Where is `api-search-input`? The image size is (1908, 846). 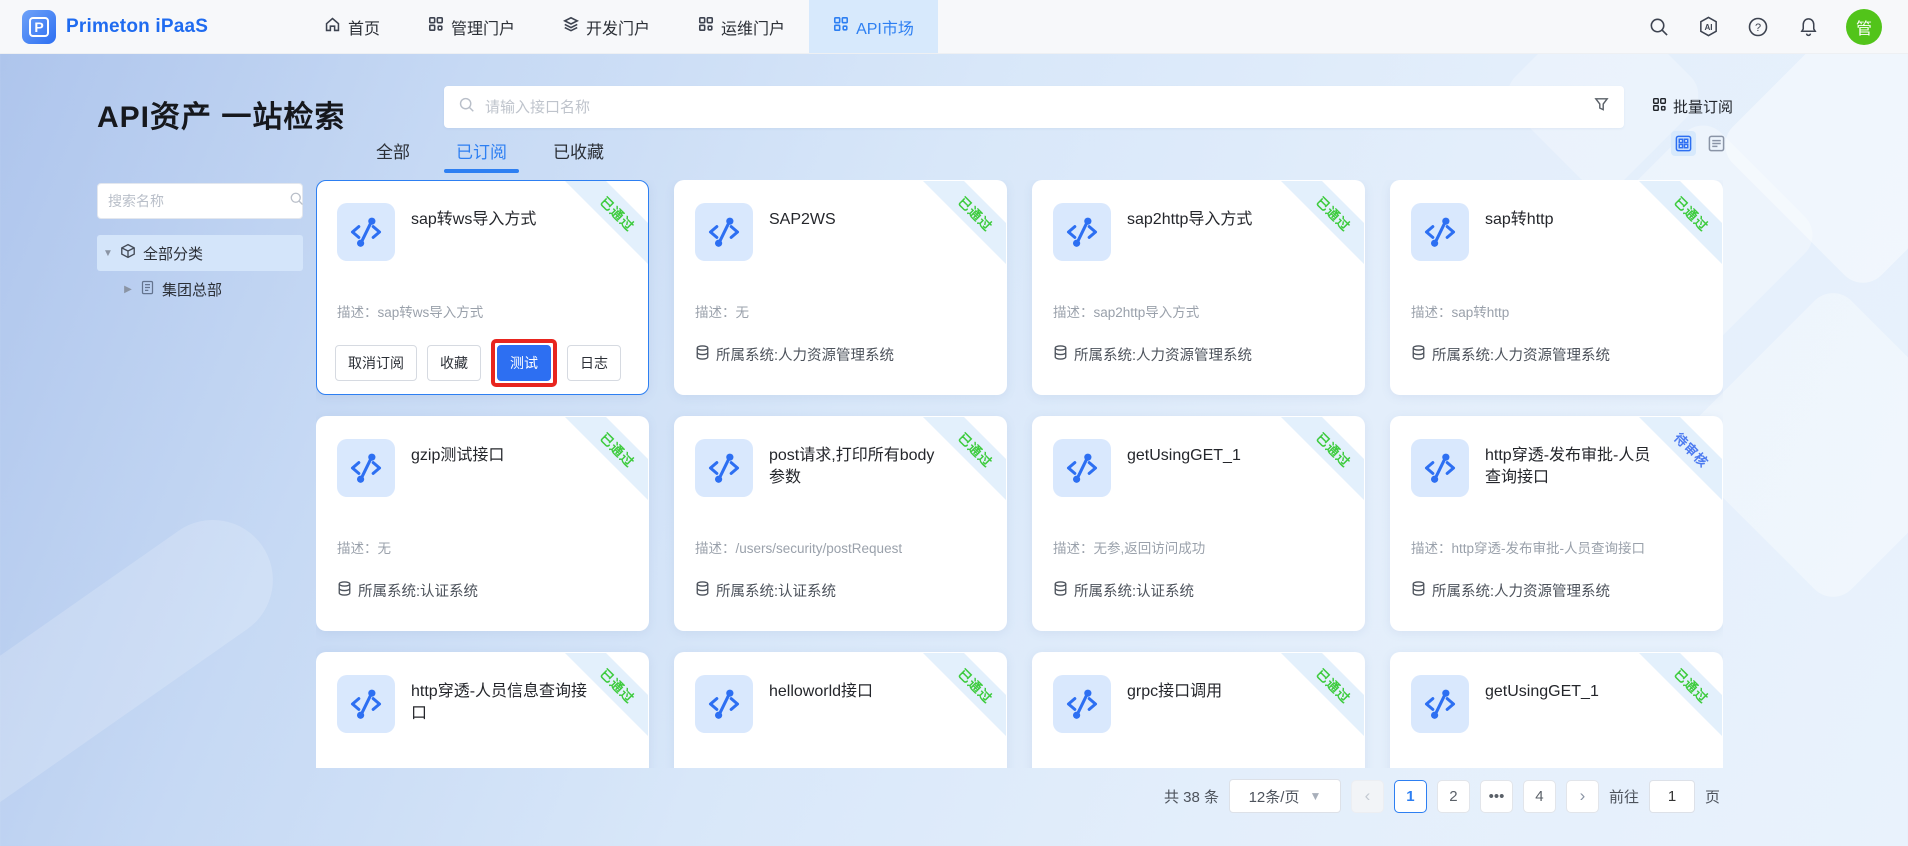
api-search-input is located at coordinates (1039, 107).